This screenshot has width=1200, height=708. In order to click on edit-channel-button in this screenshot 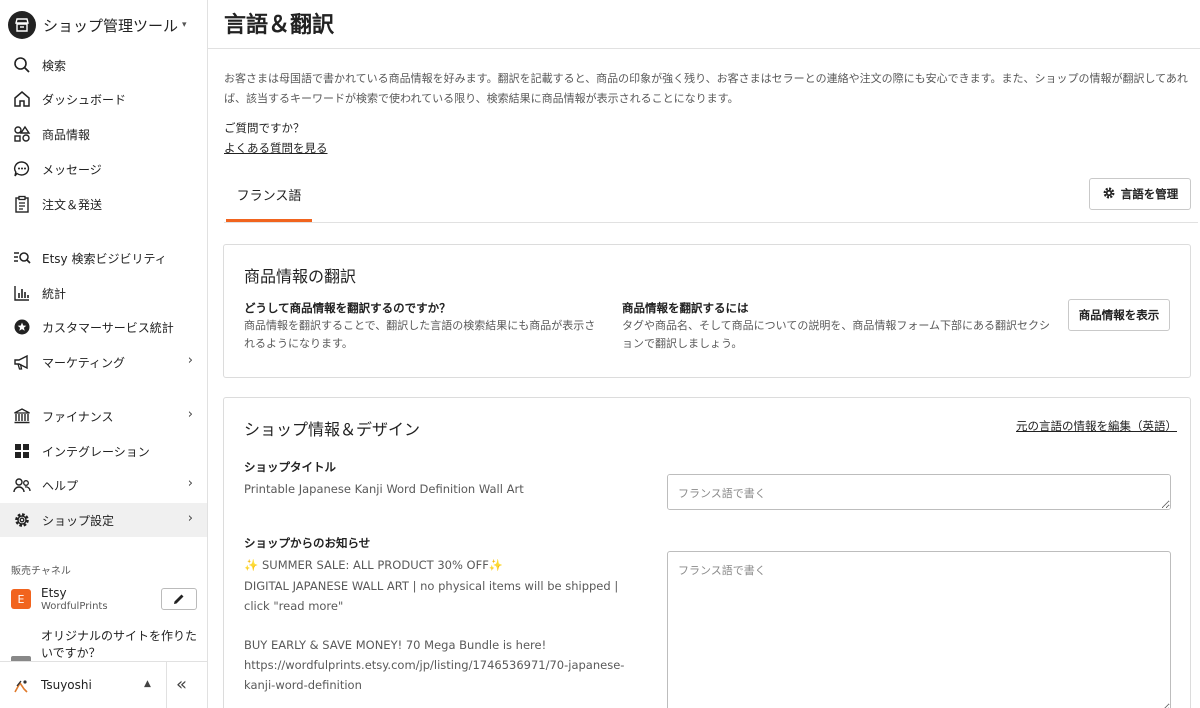, I will do `click(179, 599)`.